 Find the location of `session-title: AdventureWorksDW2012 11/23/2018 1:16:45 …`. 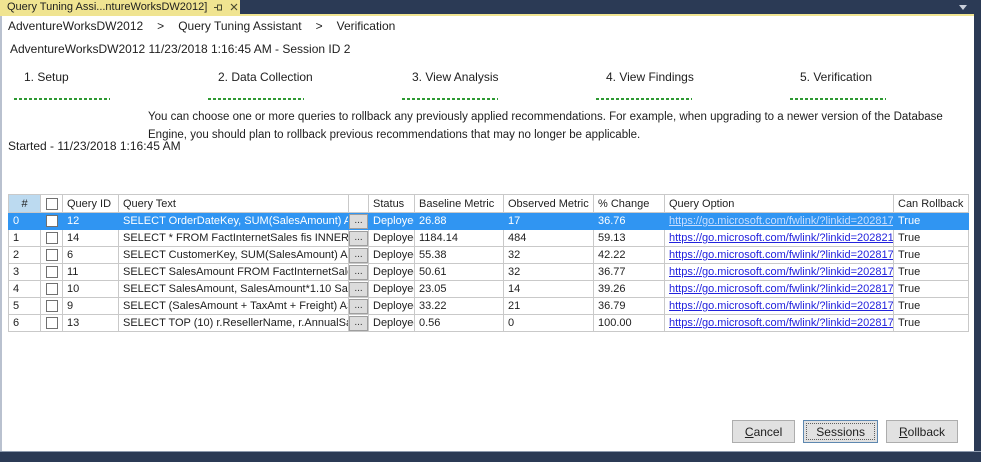

session-title: AdventureWorksDW2012 11/23/2018 1:16:45 … is located at coordinates (180, 49).